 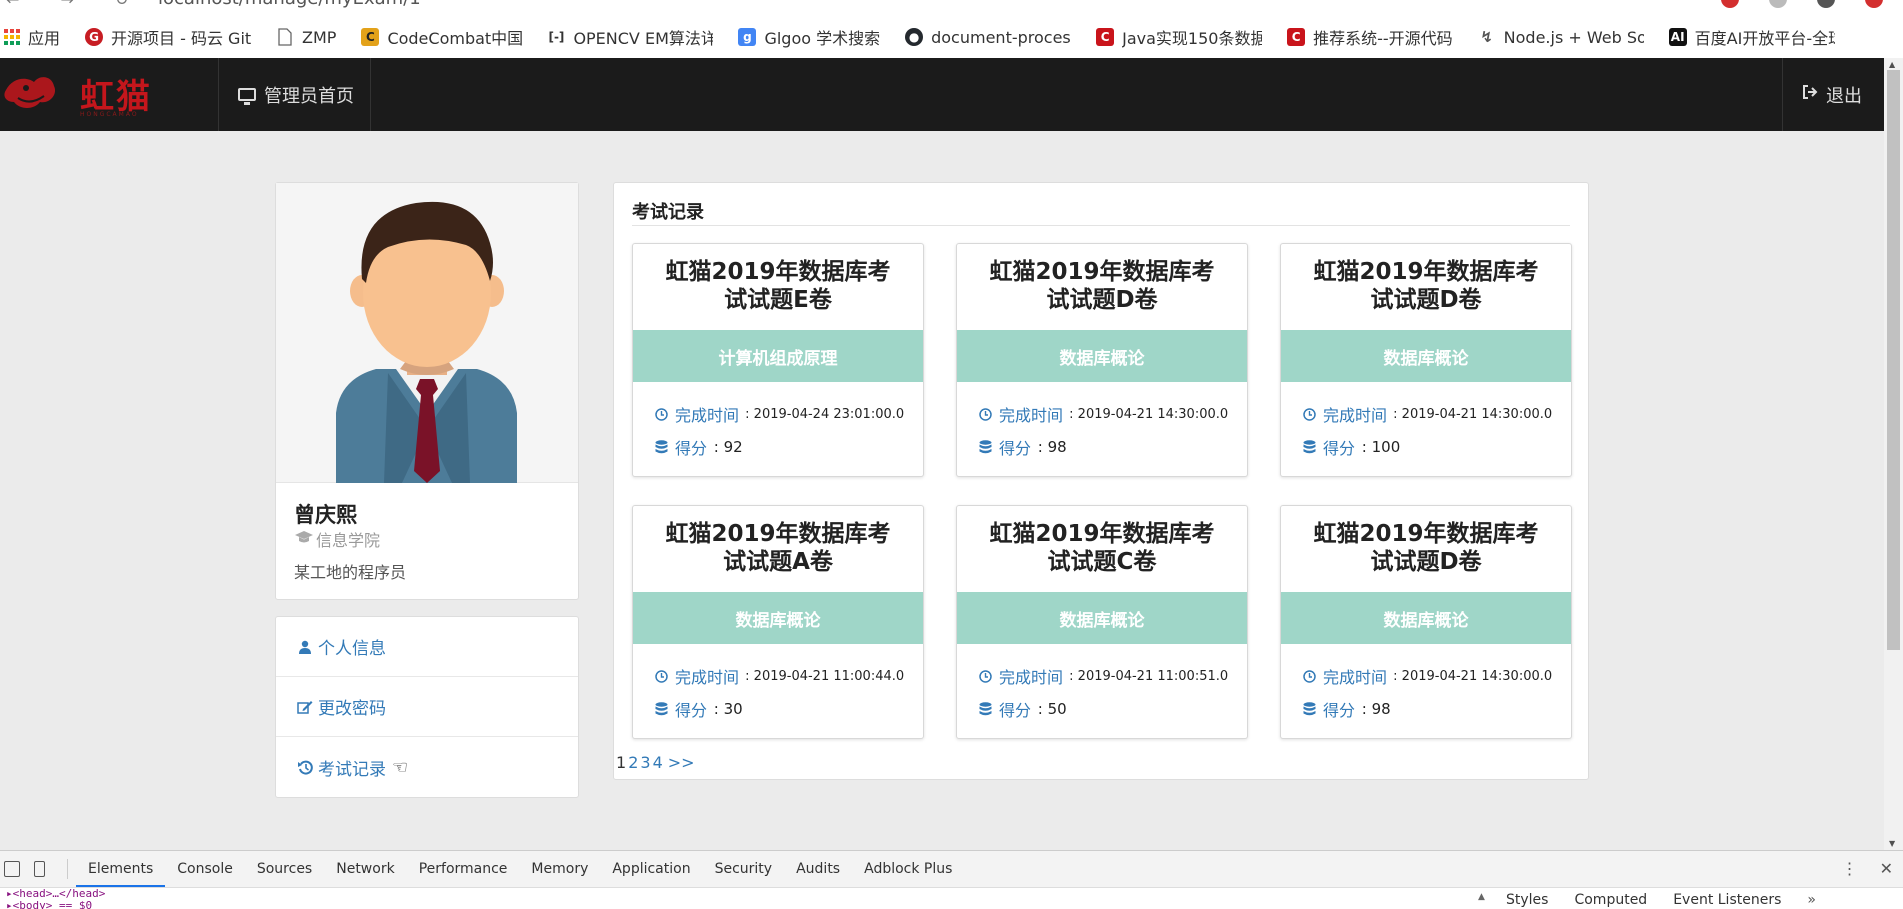 I want to click on completion-time-row: 完成时间 : 2019-04-21 11:00:51.0, so click(x=1102, y=676).